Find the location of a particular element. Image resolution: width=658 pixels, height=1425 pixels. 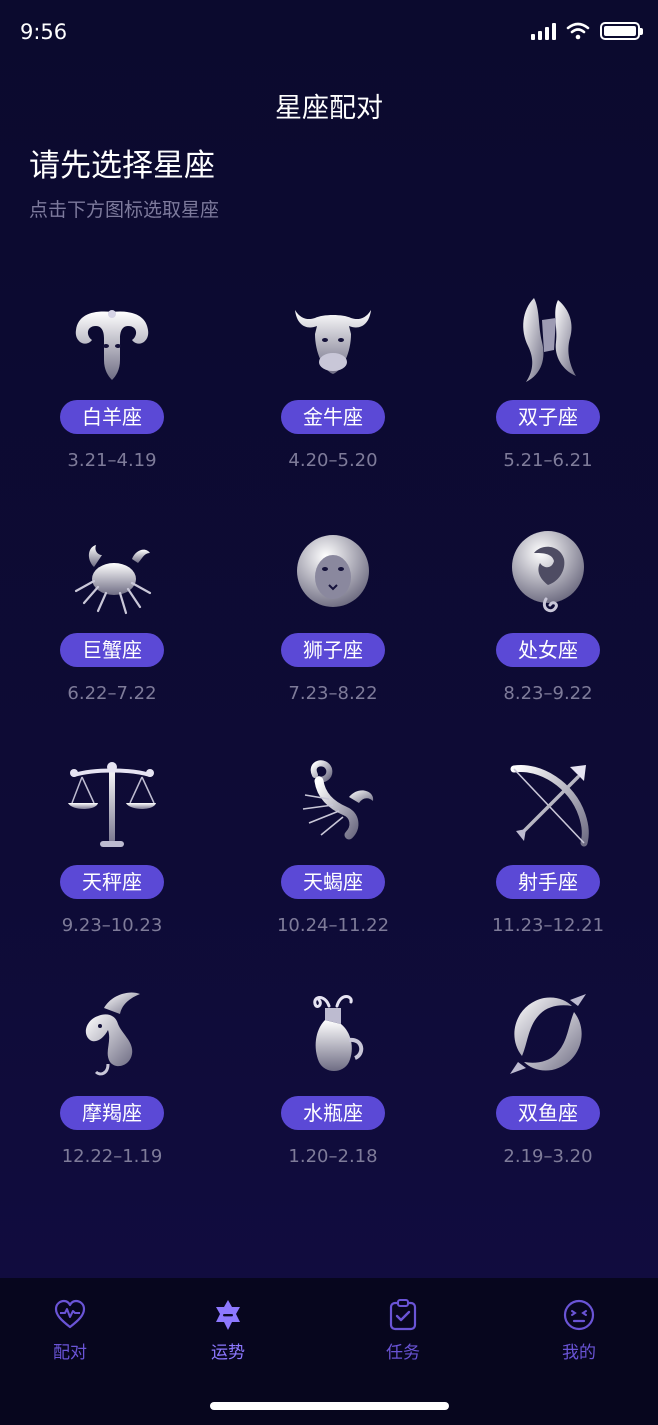

zodiac-item-libra: 天秤座 9.23–10.23 is located at coordinates (112, 855).